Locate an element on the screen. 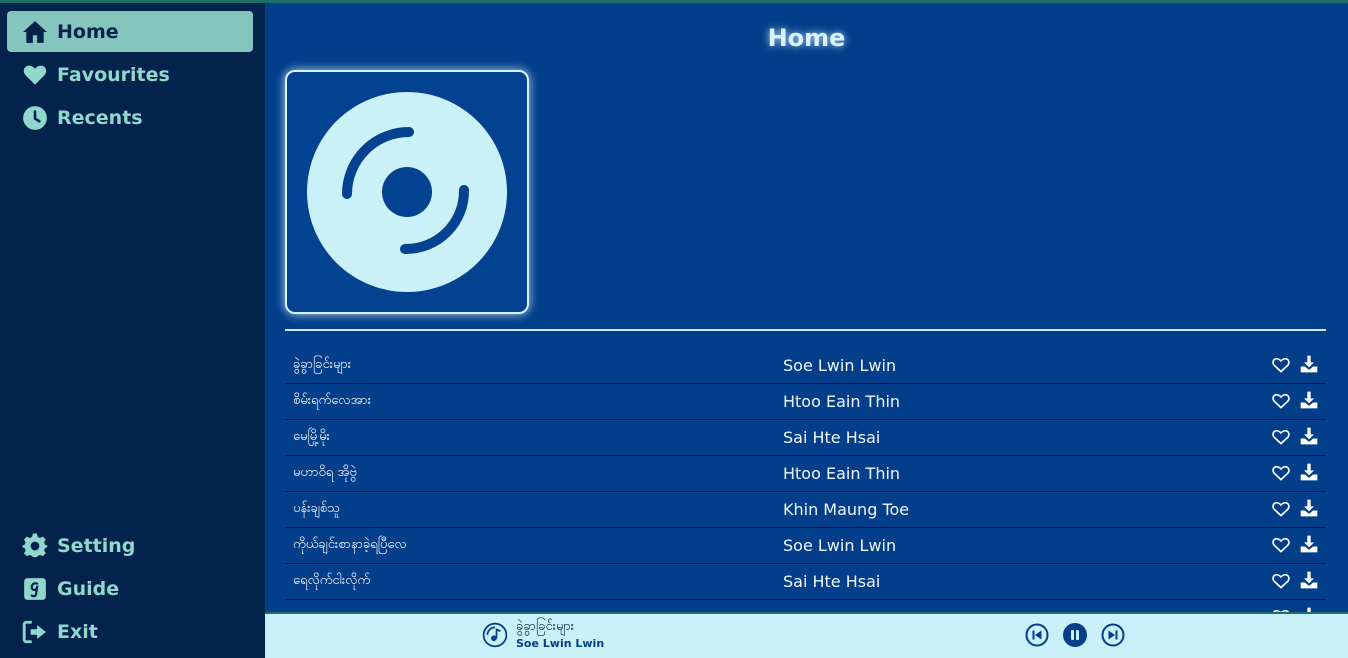  disc-icon is located at coordinates (407, 192).